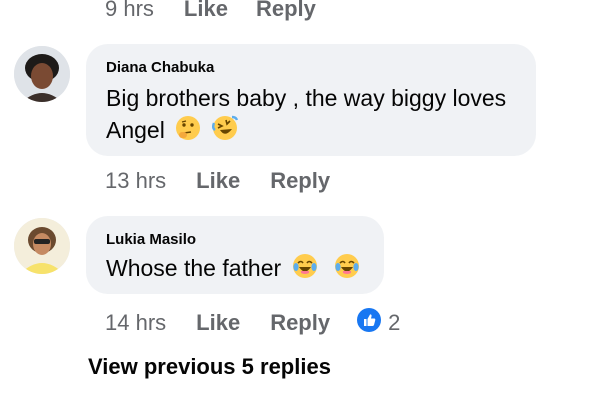  Describe the element at coordinates (135, 130) in the screenshot. I see `comment-text-line2: Angel` at that location.